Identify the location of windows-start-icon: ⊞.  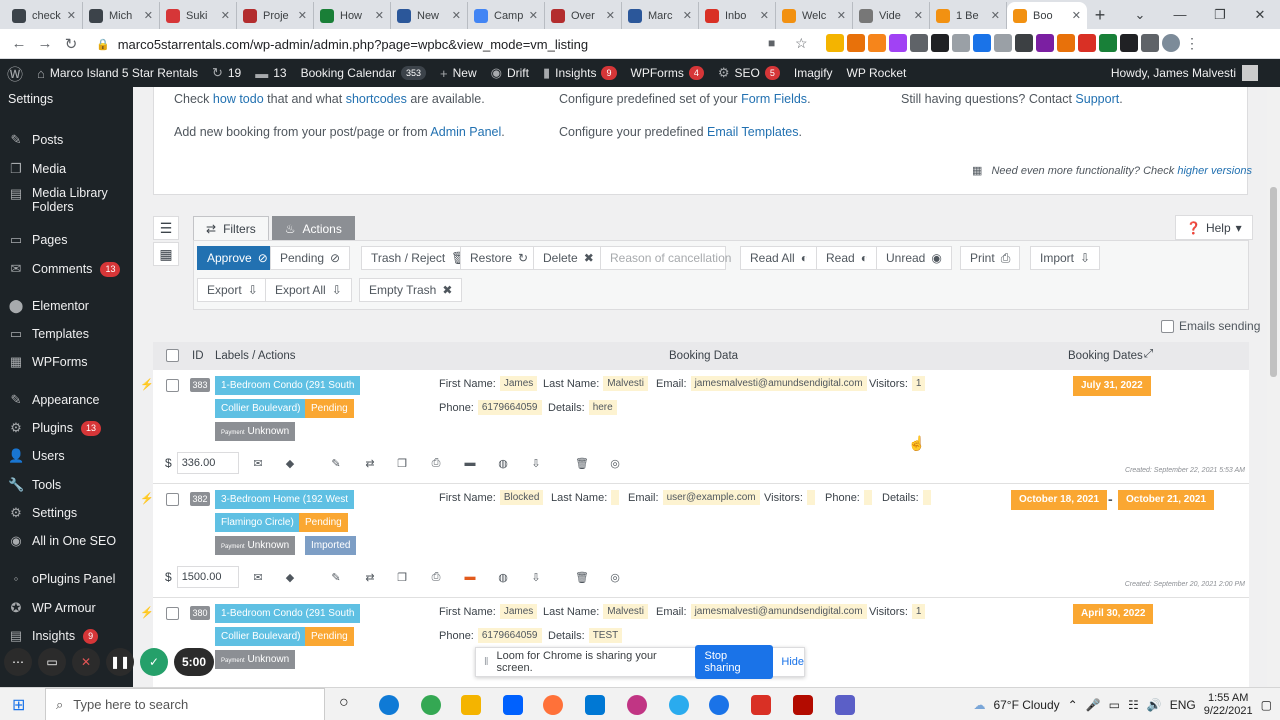
(18, 705).